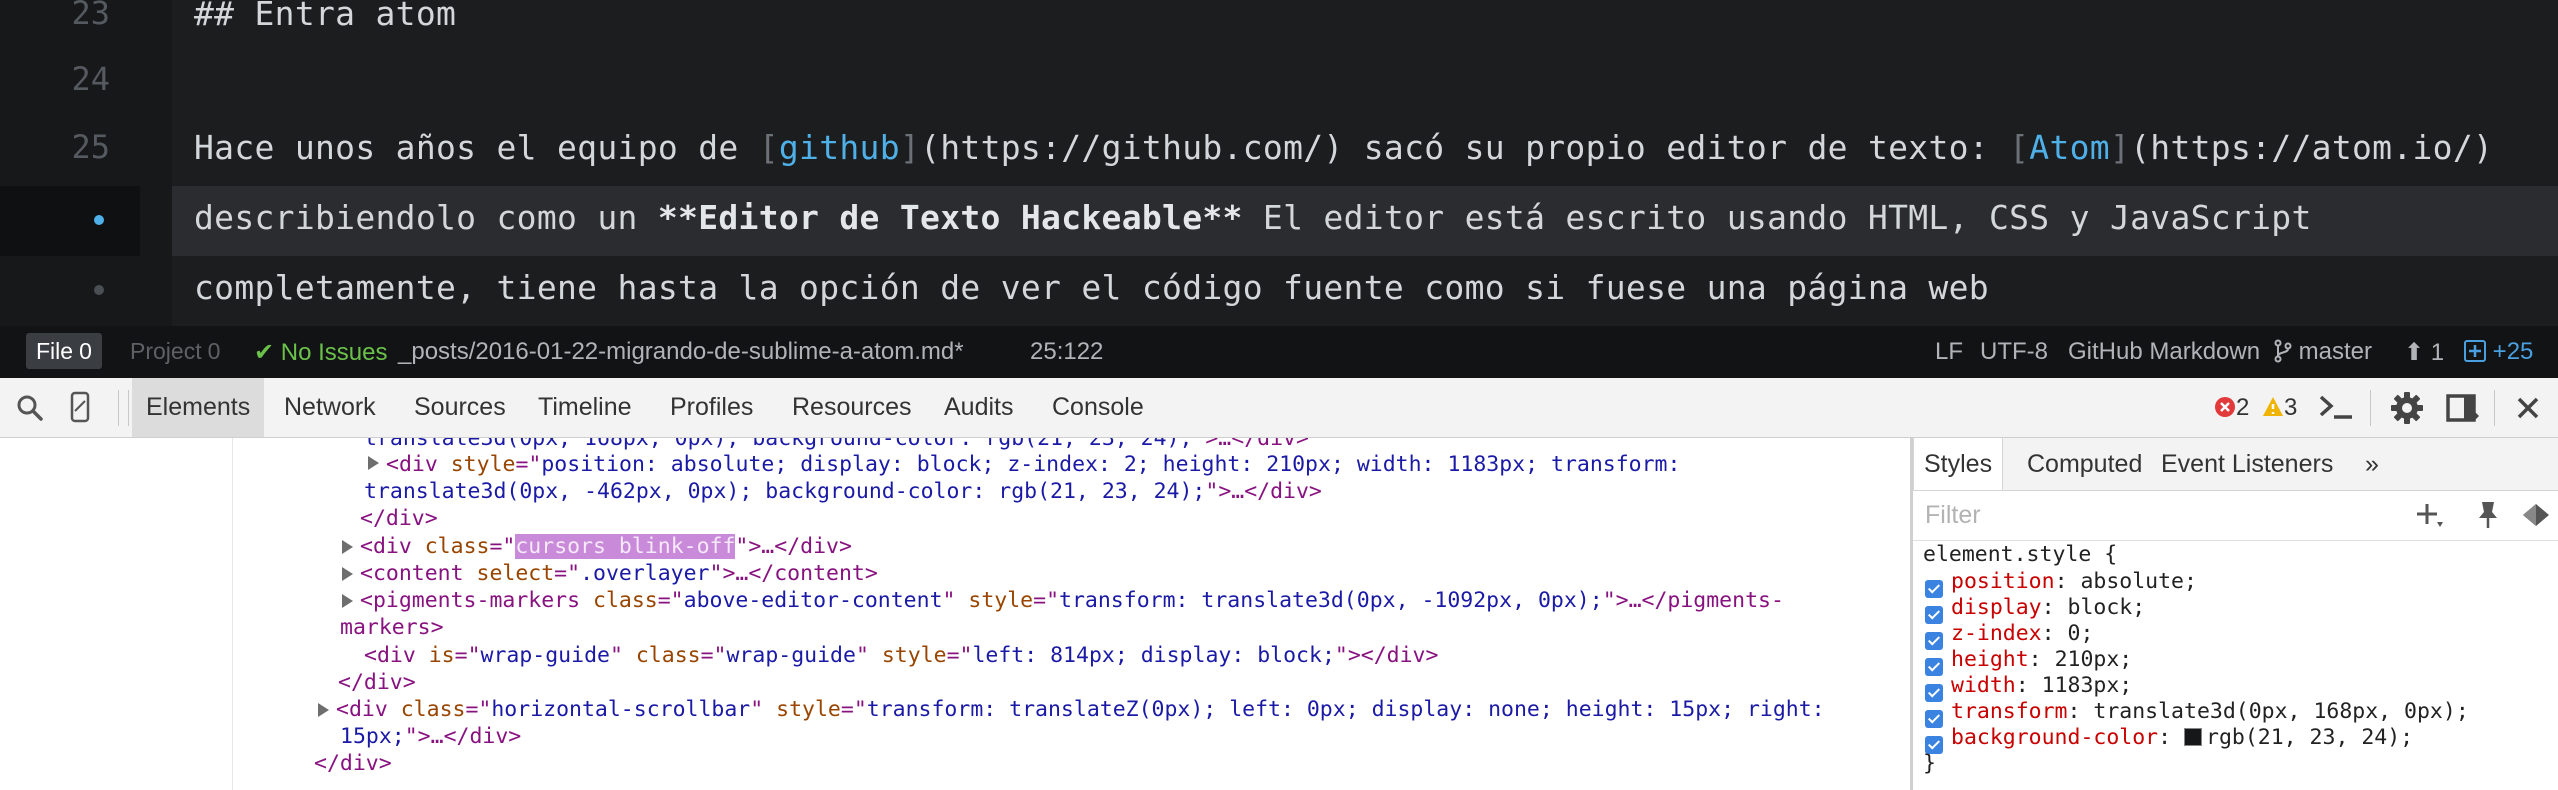 Image resolution: width=2558 pixels, height=790 pixels. I want to click on dom-token: </div>, so click(353, 763).